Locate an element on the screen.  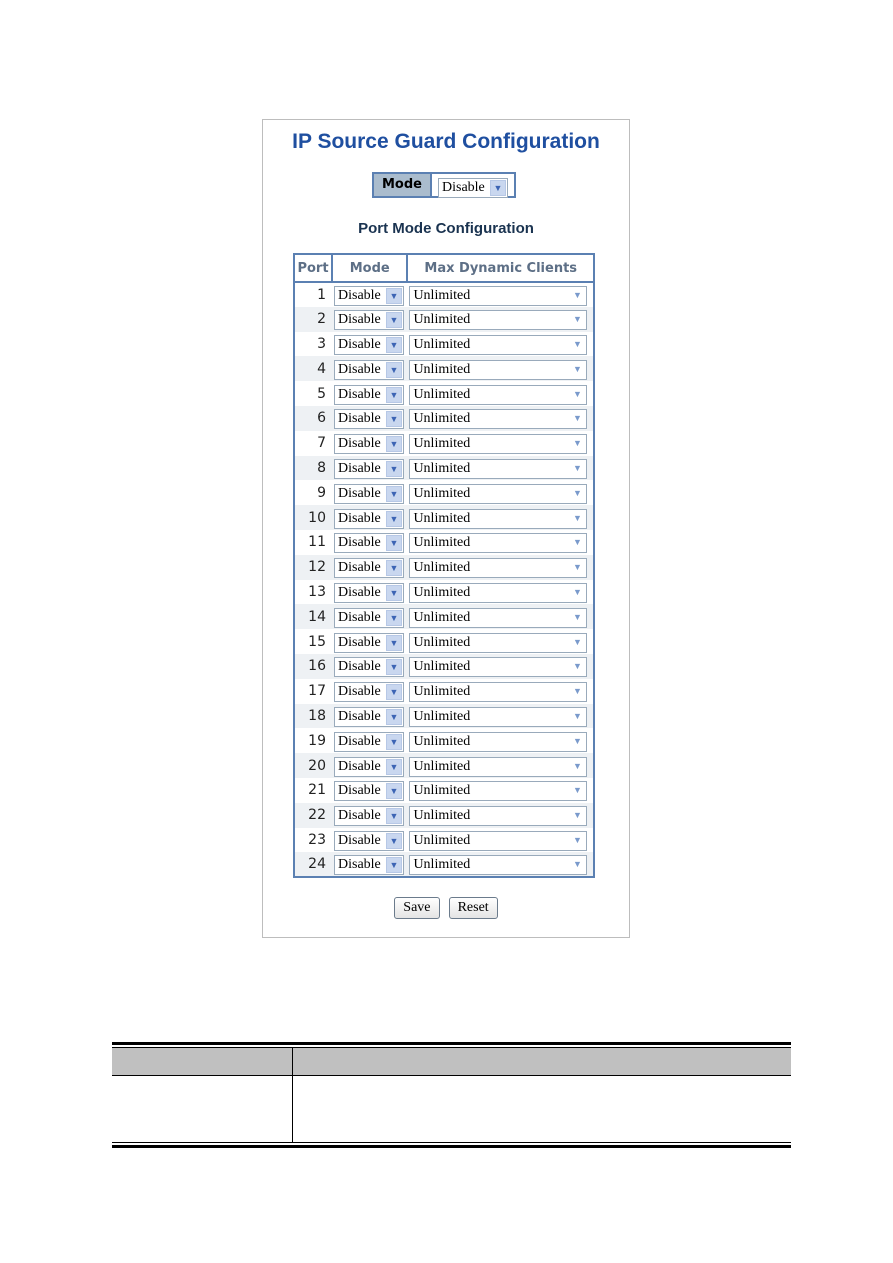
table-row: 8 Disable ▼ Unlimited ▼ is located at coordinates (444, 468).